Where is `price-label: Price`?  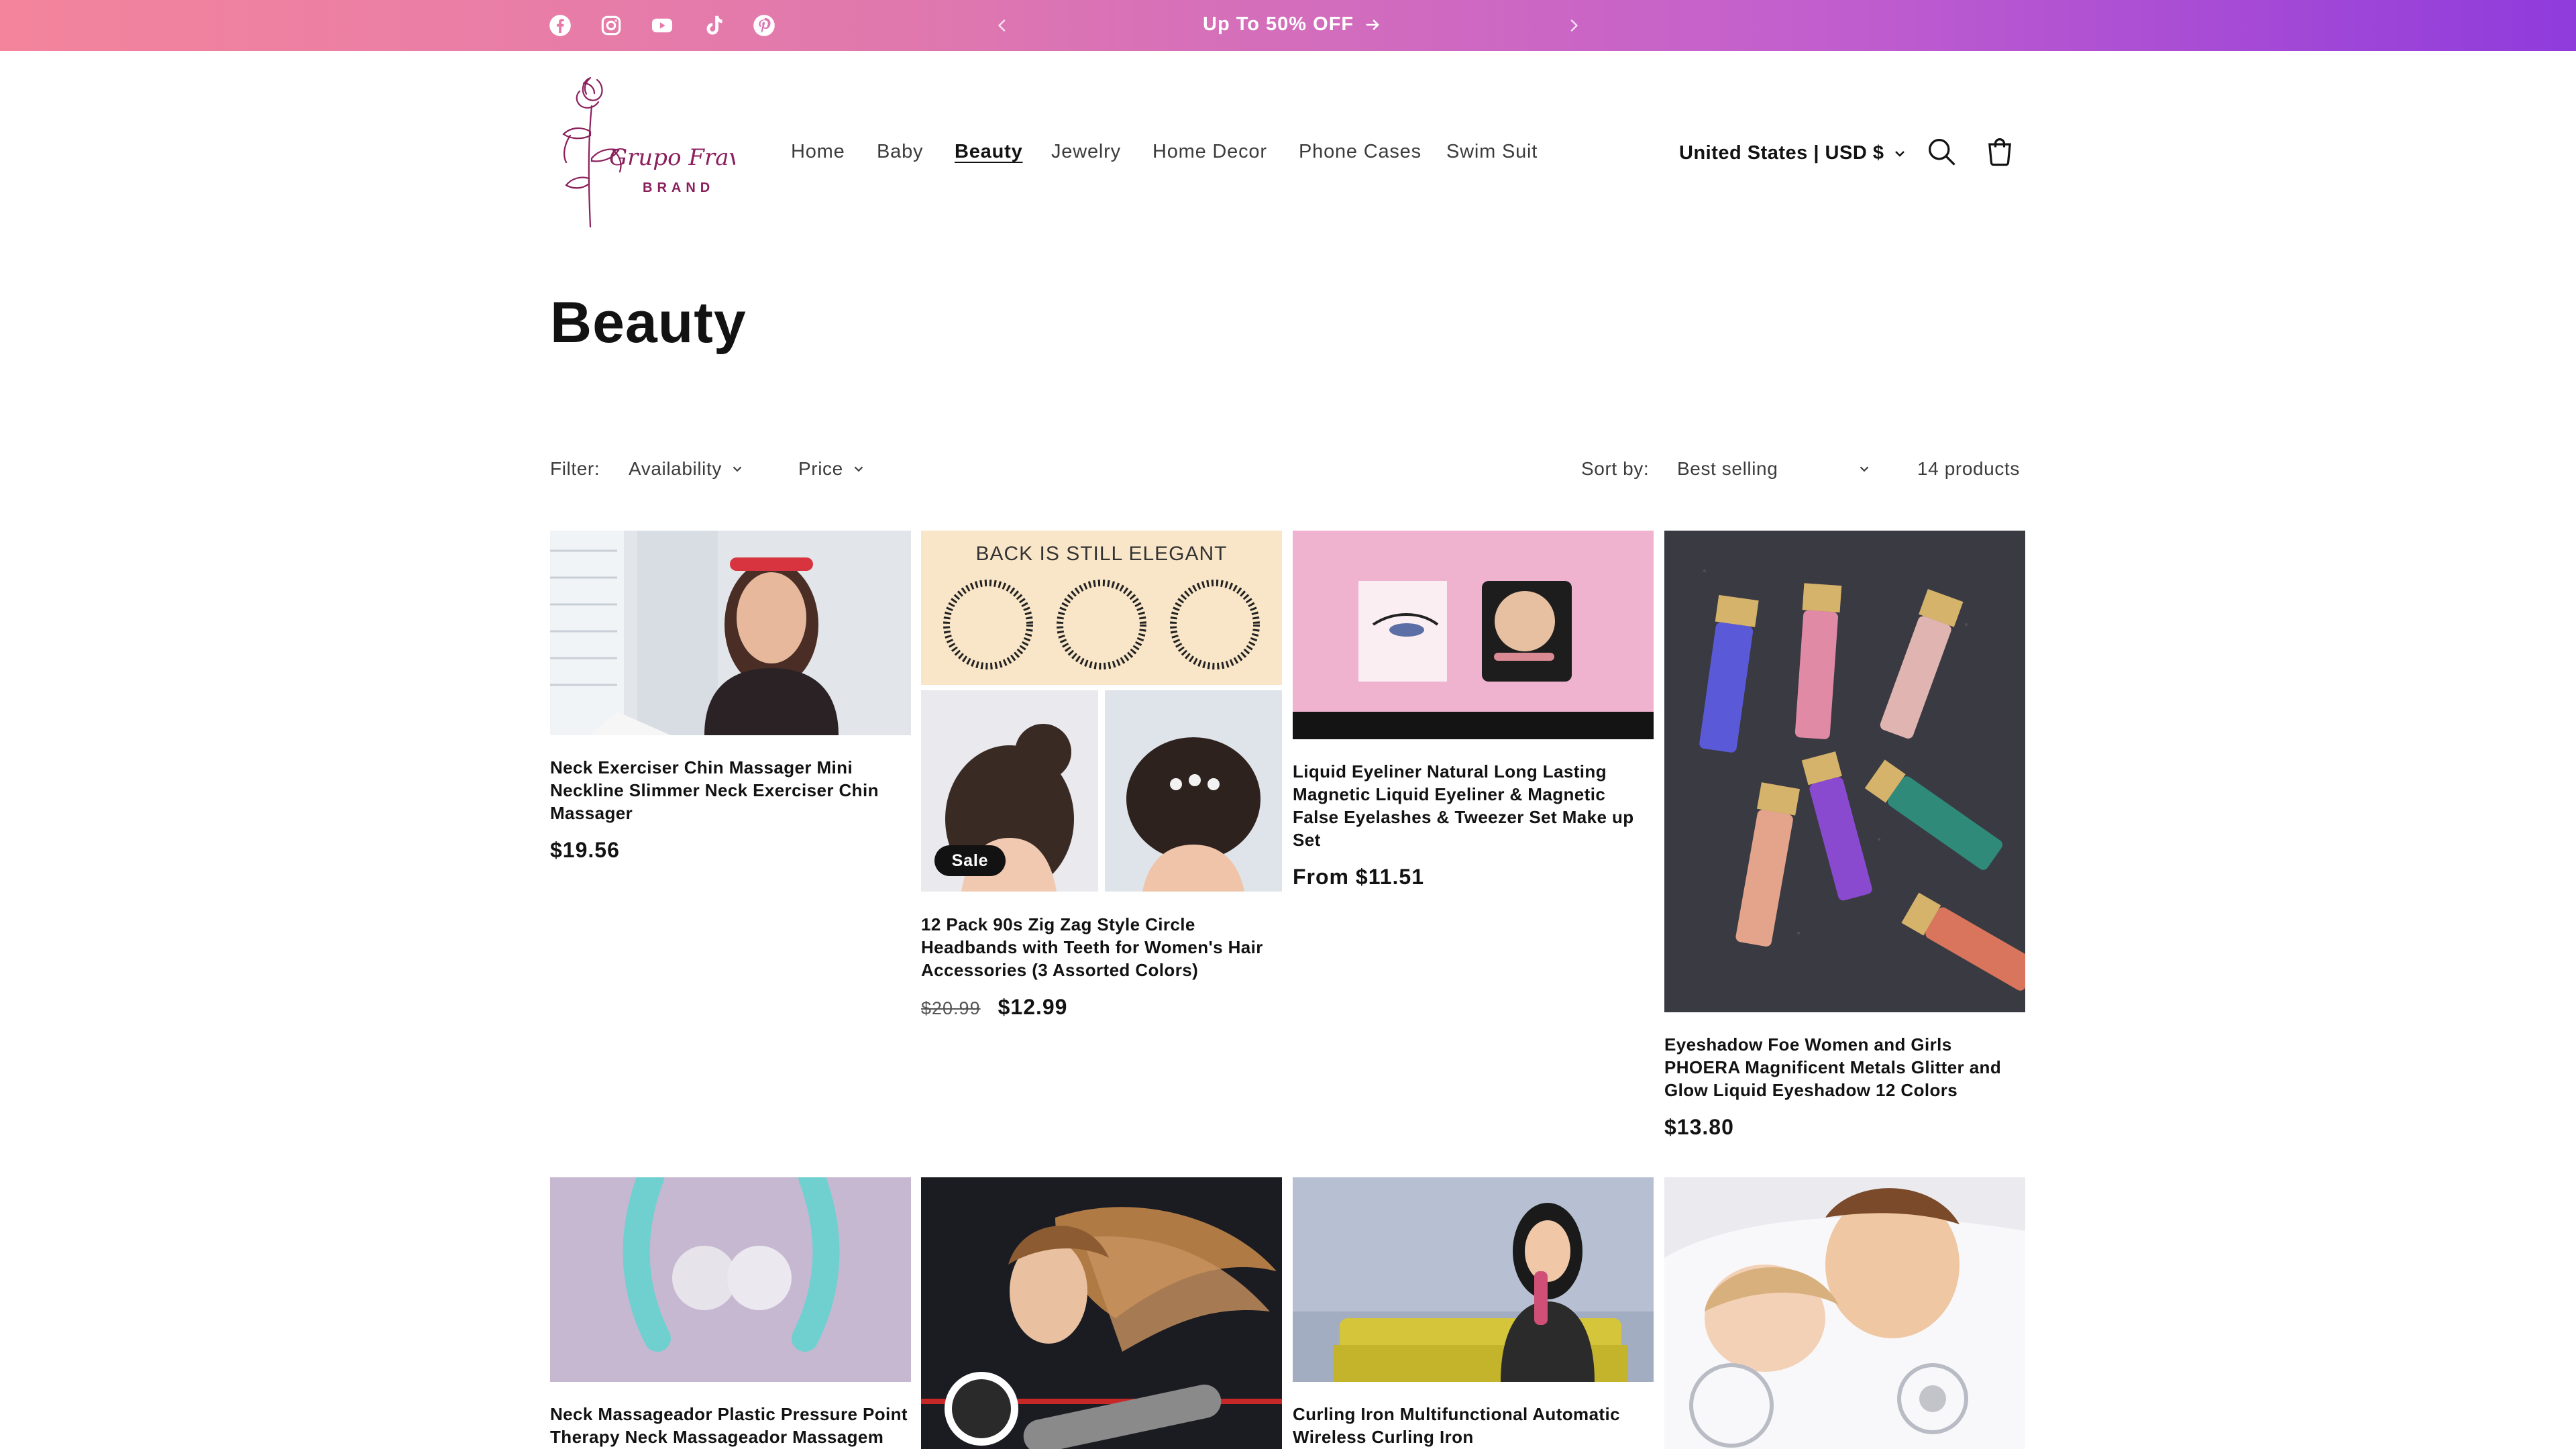
price-label: Price is located at coordinates (820, 468).